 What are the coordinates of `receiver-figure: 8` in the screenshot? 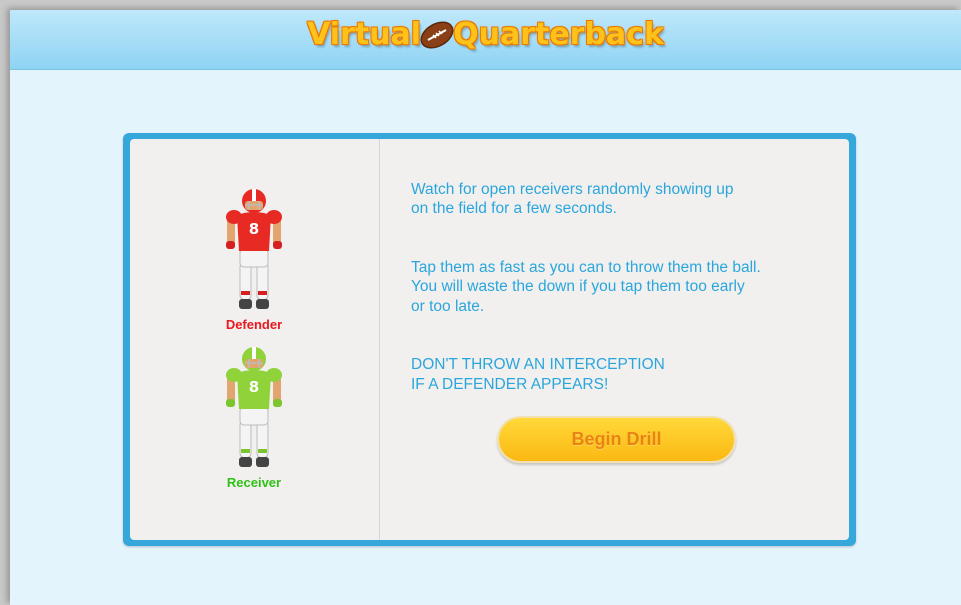 It's located at (254, 407).